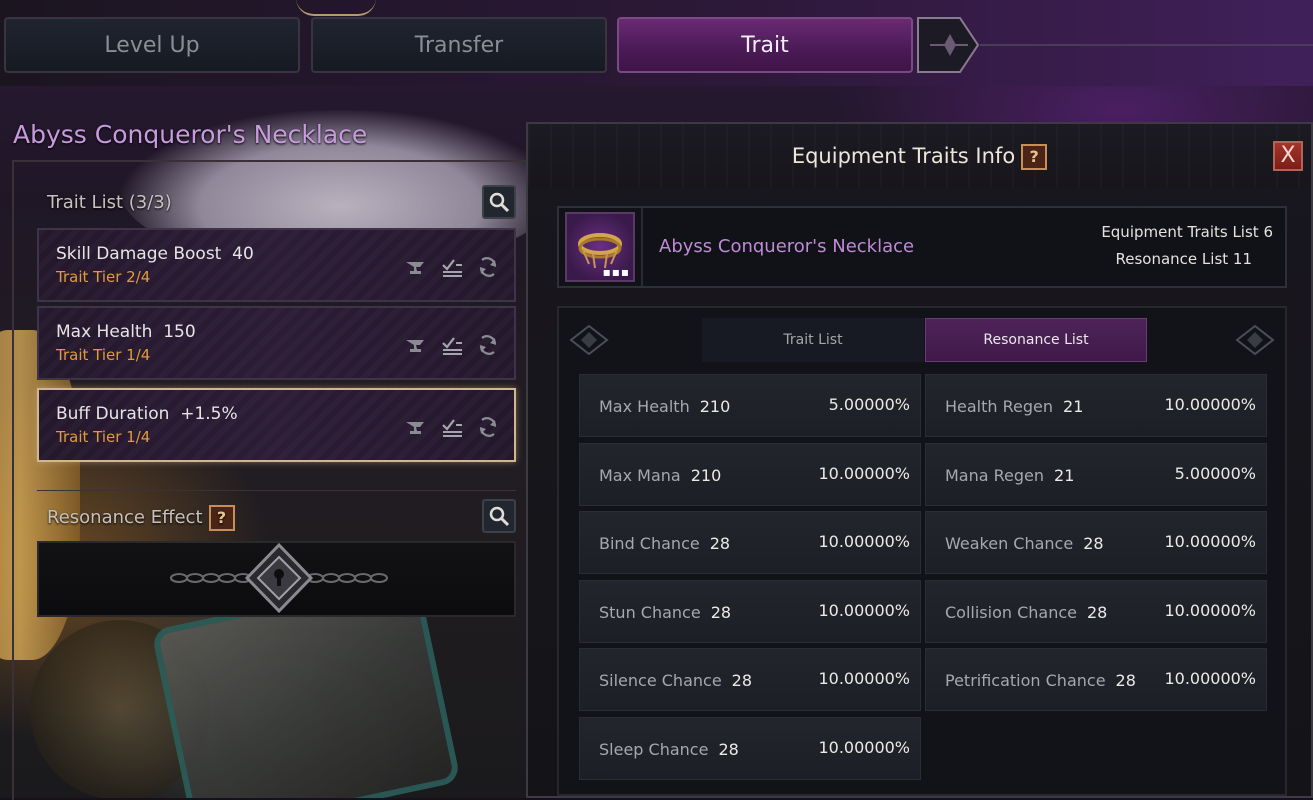  Describe the element at coordinates (919, 157) in the screenshot. I see `panel-title: Equipment Traits Info?` at that location.